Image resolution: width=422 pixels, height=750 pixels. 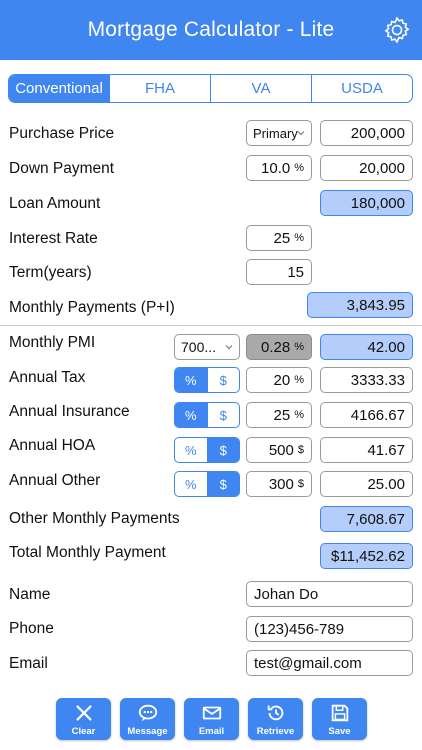 I want to click on phone-input: (123)456-789, so click(x=329, y=629).